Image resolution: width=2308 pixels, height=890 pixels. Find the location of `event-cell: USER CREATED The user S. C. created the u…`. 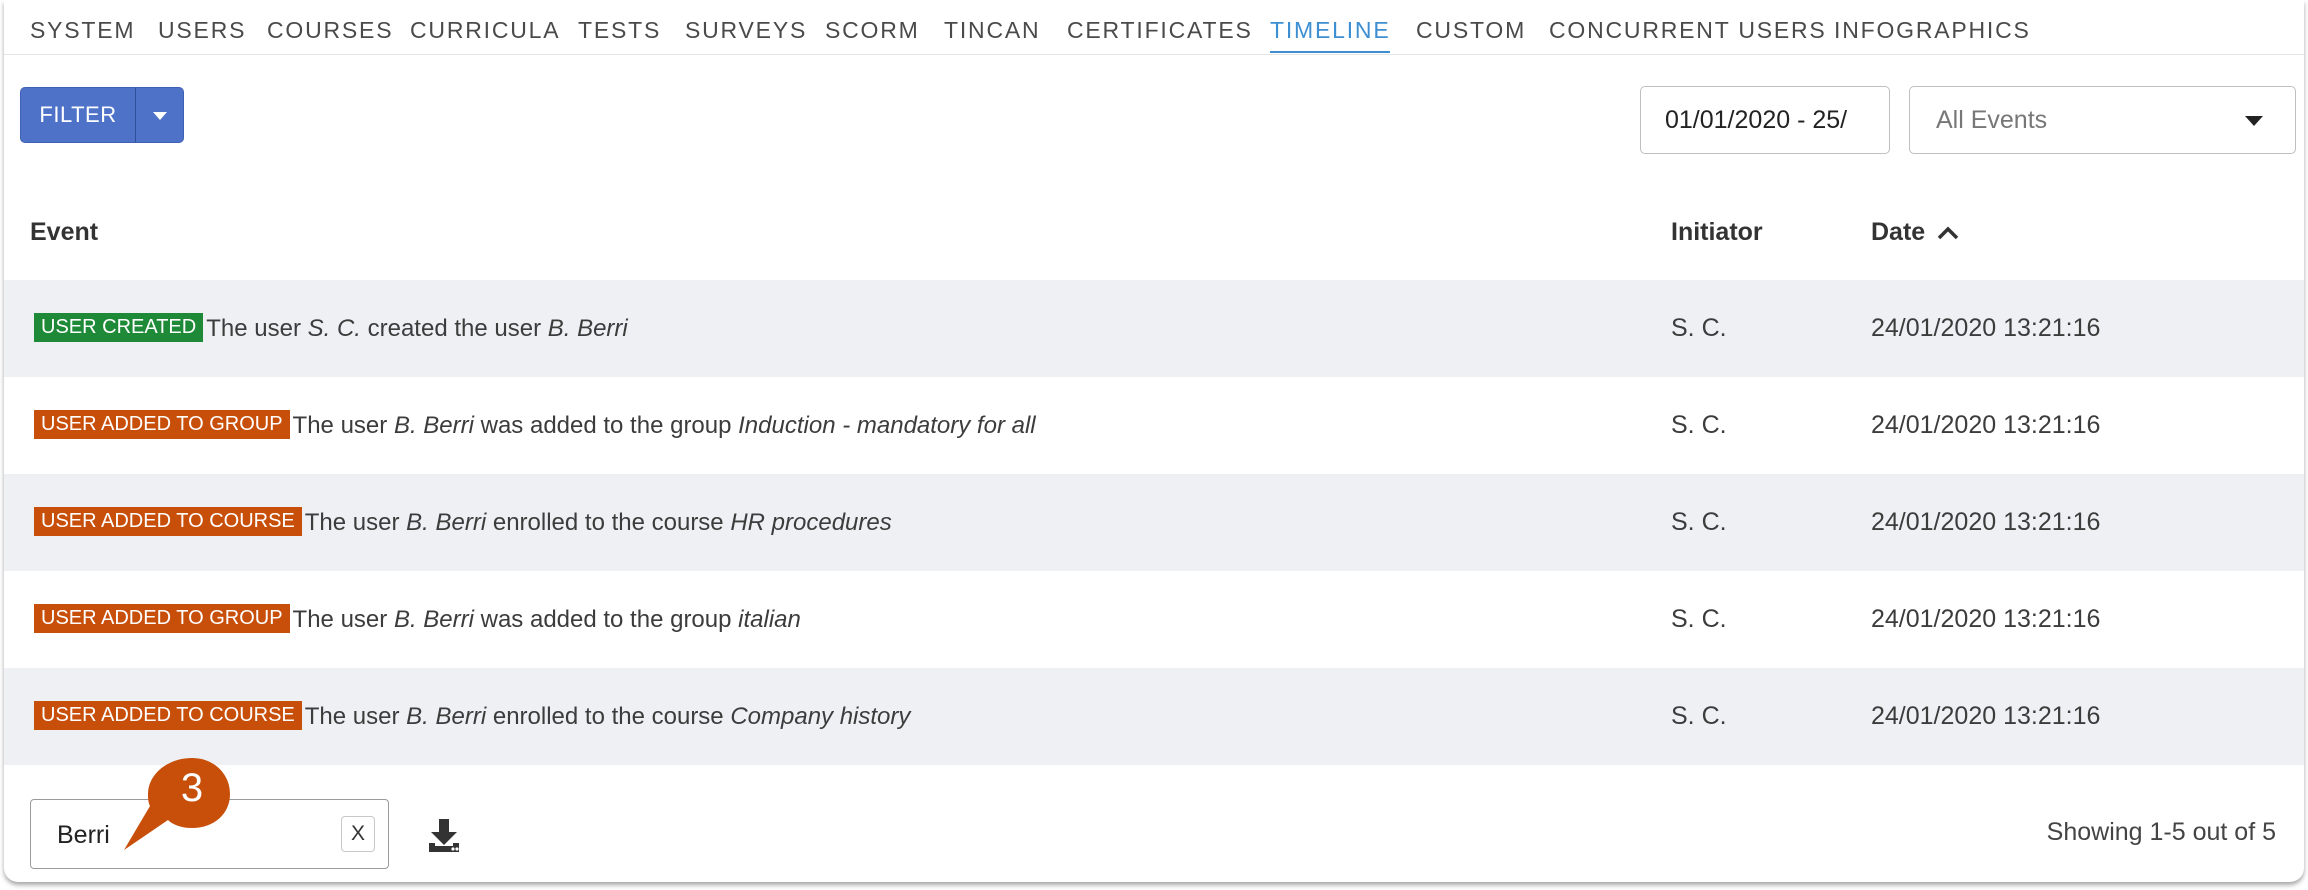

event-cell: USER CREATED The user S. C. created the u… is located at coordinates (331, 328).